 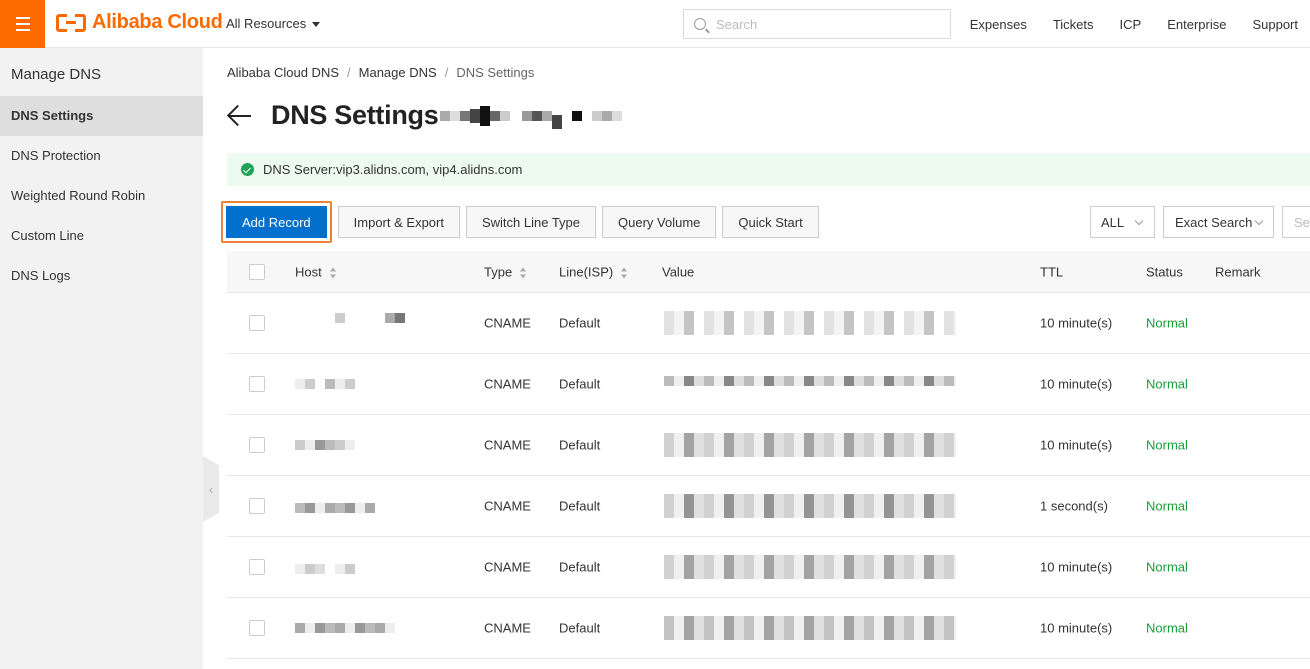 What do you see at coordinates (1275, 24) in the screenshot?
I see `top-link-support: Support` at bounding box center [1275, 24].